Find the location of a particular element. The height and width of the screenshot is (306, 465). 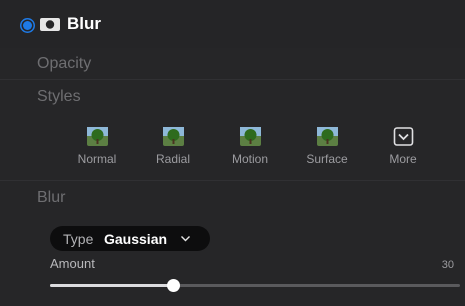

style-motion-button: Motion is located at coordinates (250, 146).